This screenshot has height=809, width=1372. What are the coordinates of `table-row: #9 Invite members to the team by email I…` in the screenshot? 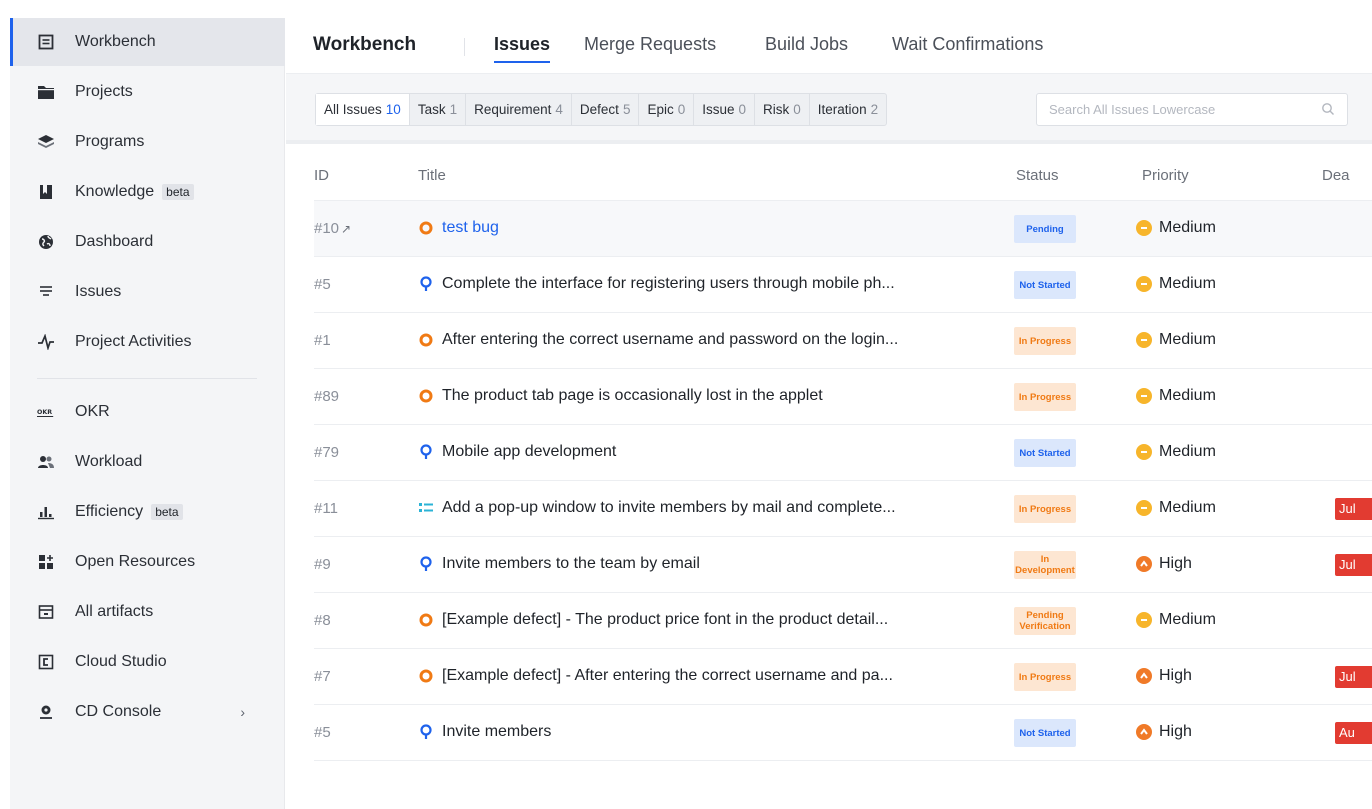 It's located at (843, 565).